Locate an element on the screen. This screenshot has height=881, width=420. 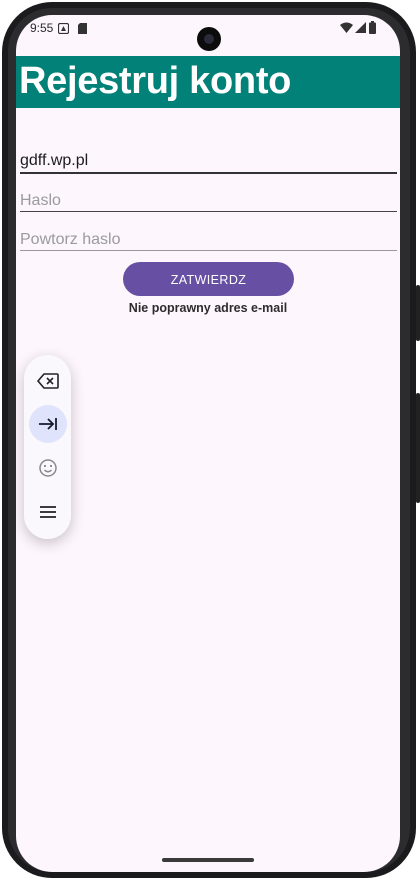
wifi-icon is located at coordinates (346, 27).